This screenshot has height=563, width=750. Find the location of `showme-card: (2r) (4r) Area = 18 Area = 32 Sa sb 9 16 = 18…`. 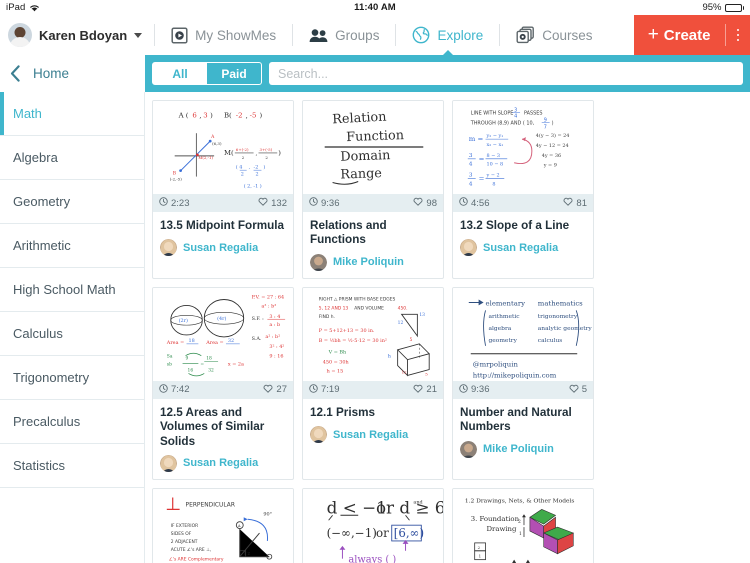

showme-card: (2r) (4r) Area = 18 Area = 32 Sa sb 9 16 = 18… is located at coordinates (223, 383).